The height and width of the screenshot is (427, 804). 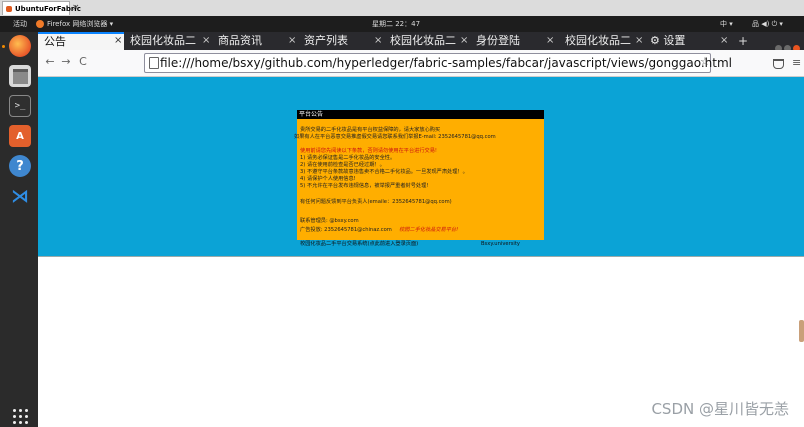 What do you see at coordinates (40, 24) in the screenshot?
I see `firefox-small-icon` at bounding box center [40, 24].